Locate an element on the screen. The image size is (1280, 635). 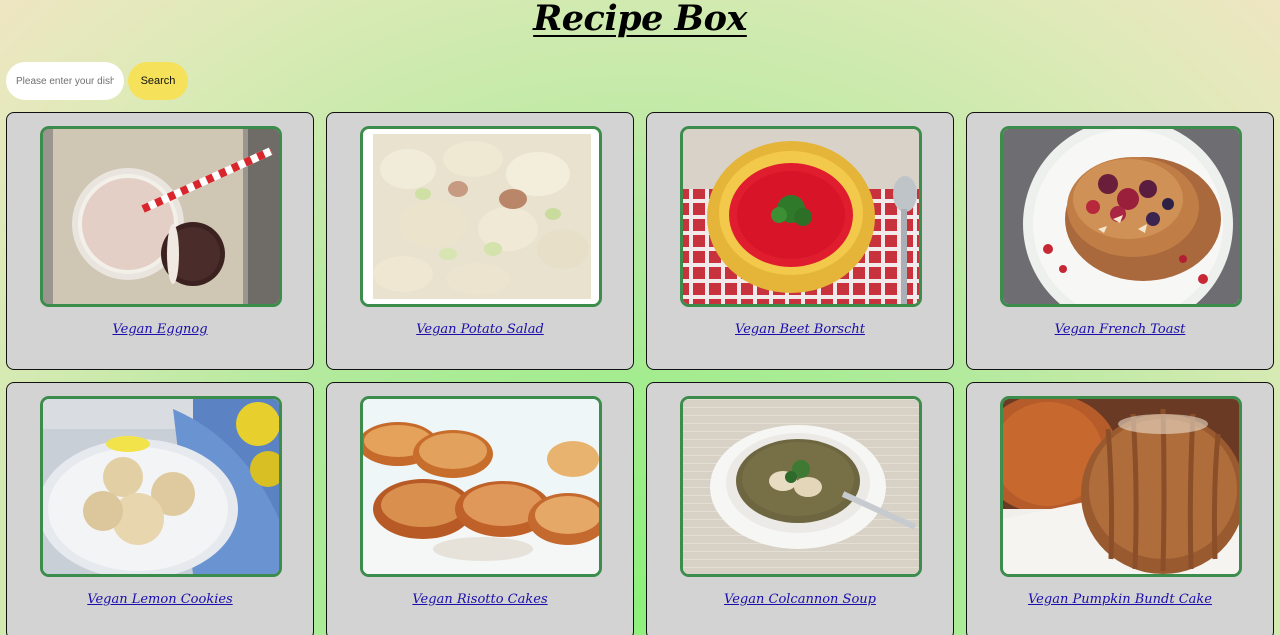
recipe-link: Vegan Beet Borscht is located at coordinates (800, 329).